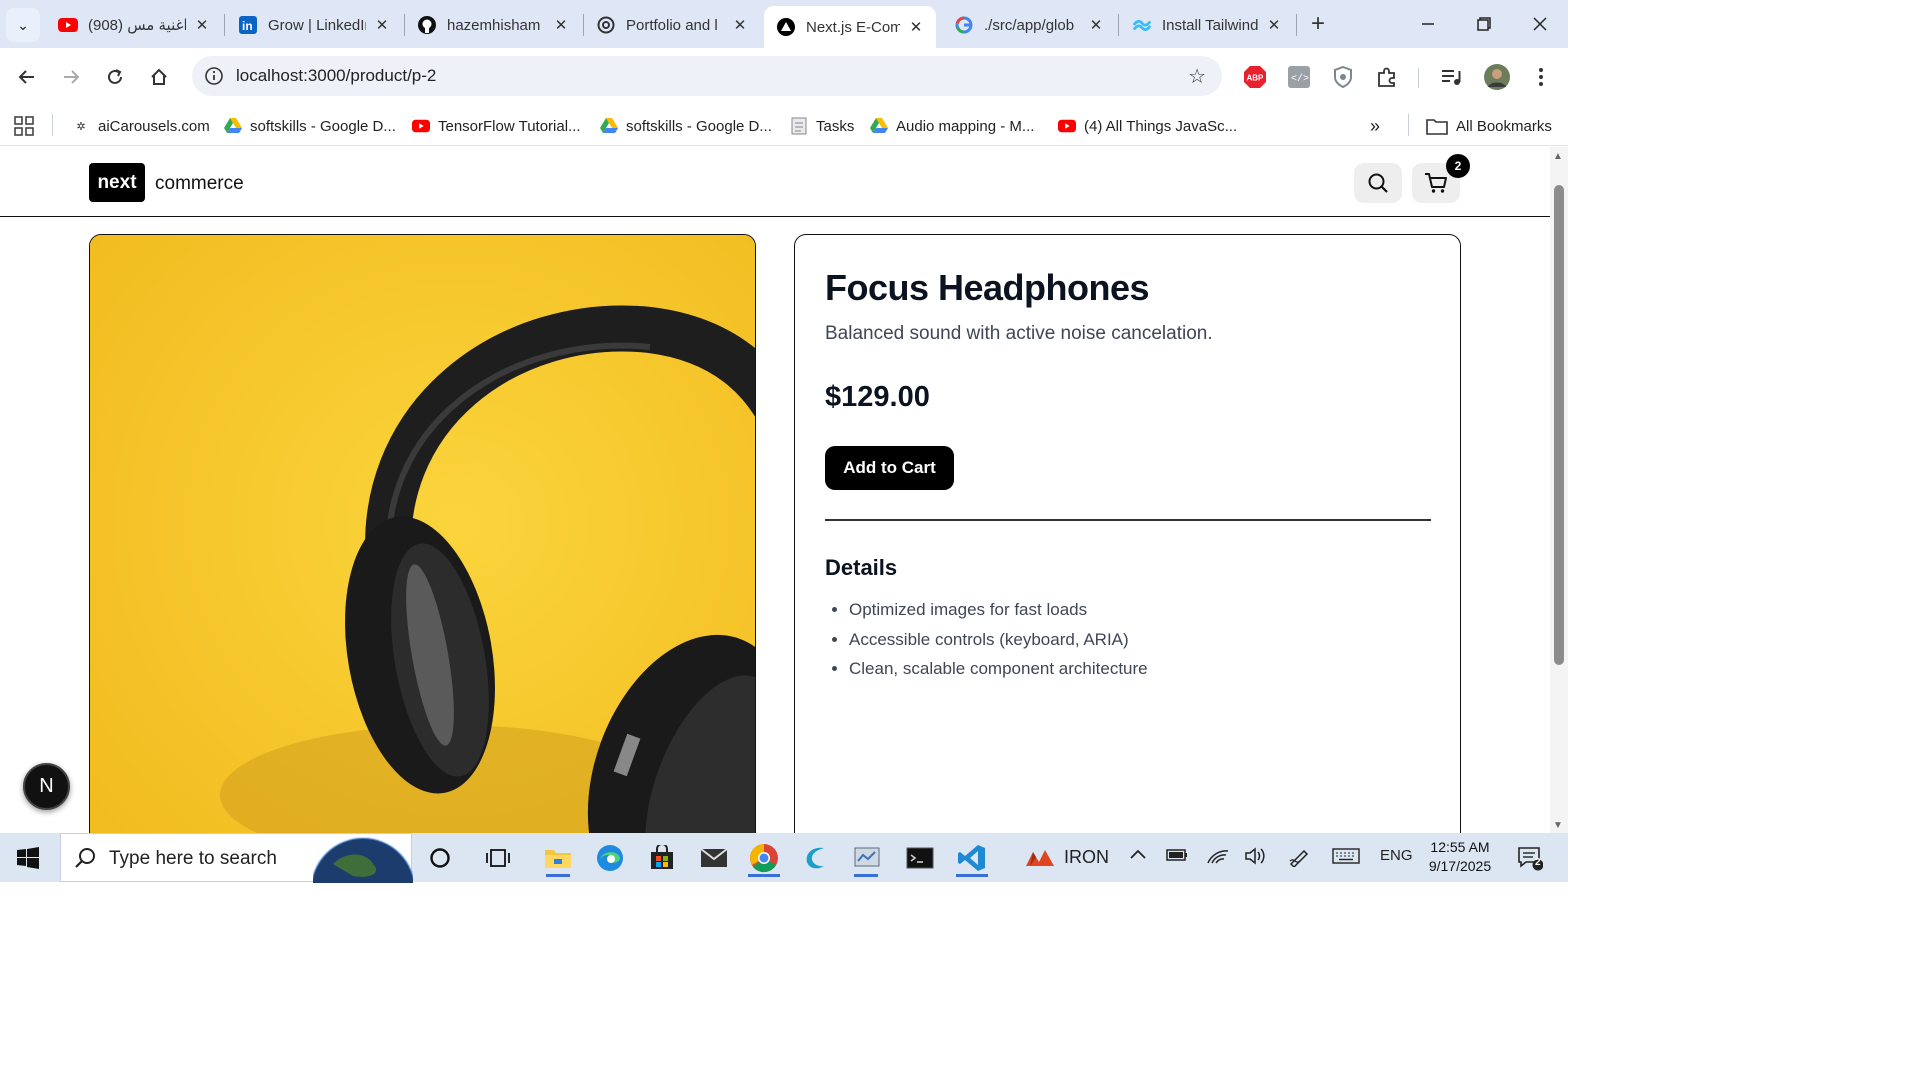 This screenshot has height=1080, width=1920. Describe the element at coordinates (861, 567) in the screenshot. I see `details-heading: Details` at that location.